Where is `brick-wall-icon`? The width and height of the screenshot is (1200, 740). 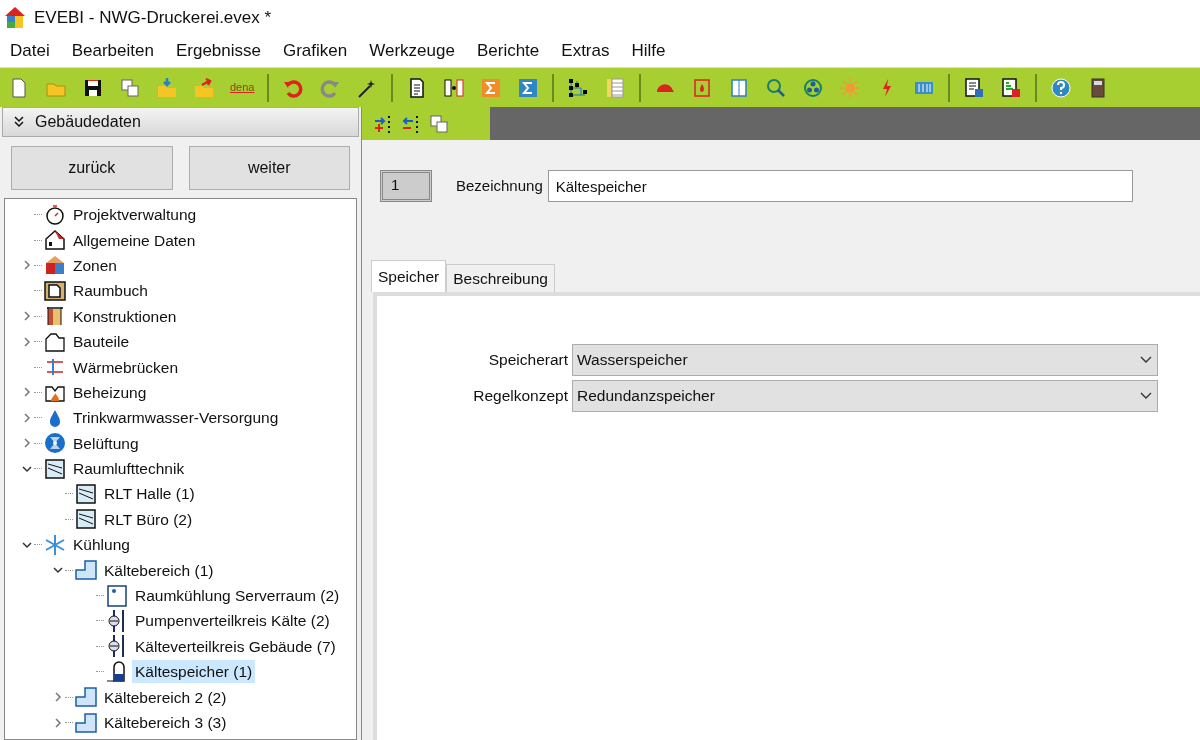
brick-wall-icon is located at coordinates (615, 87).